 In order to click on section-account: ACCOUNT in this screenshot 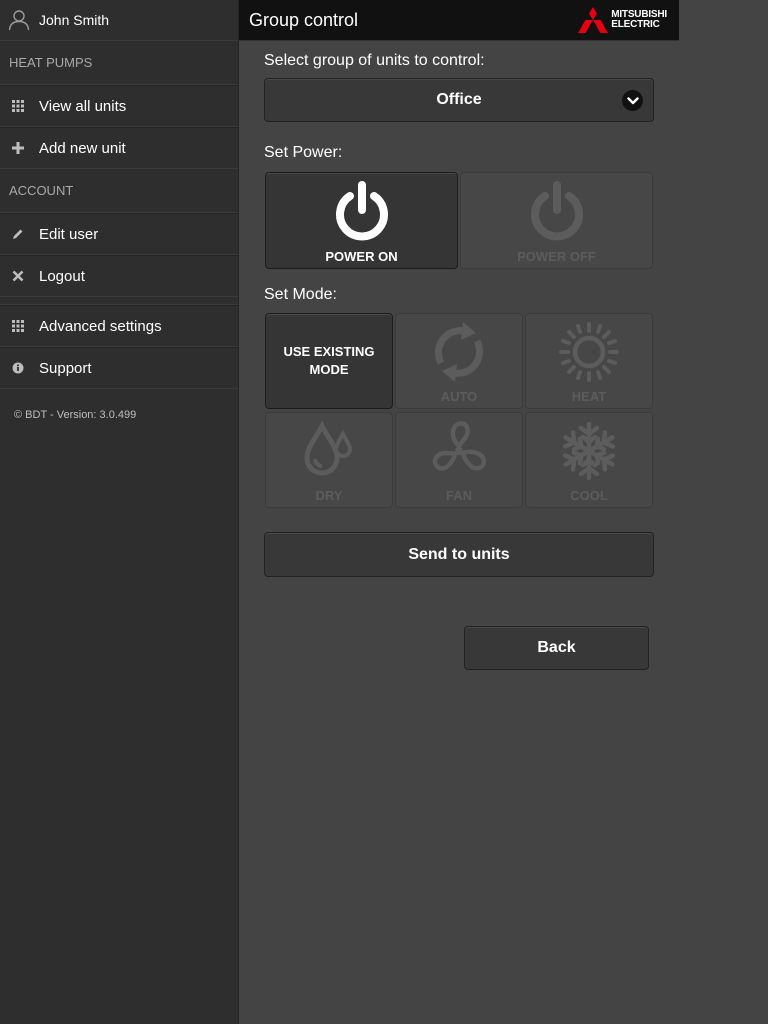, I will do `click(119, 191)`.